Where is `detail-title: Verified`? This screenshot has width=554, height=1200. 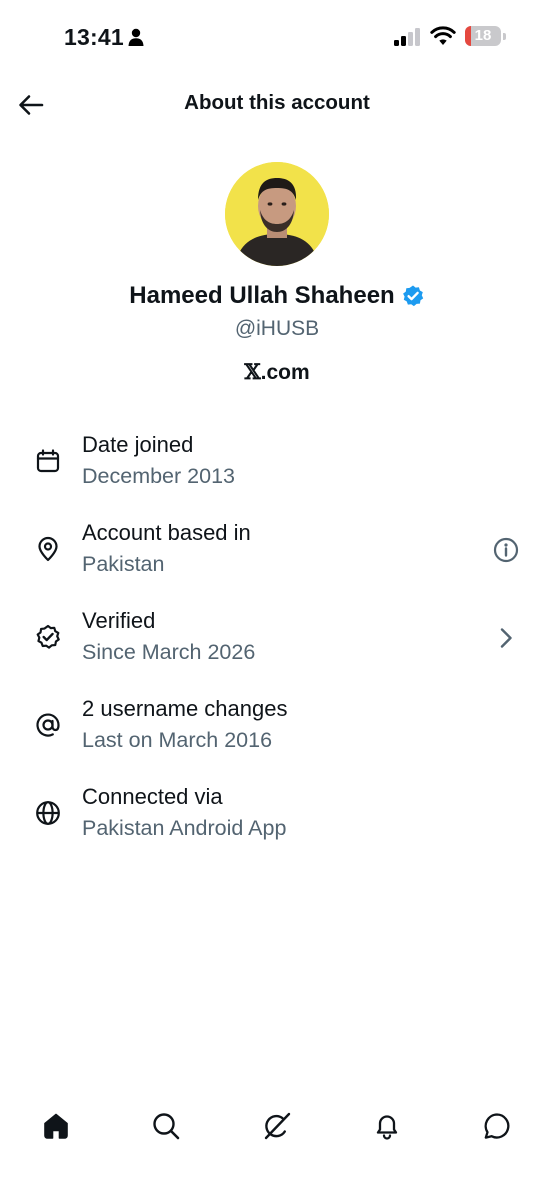
detail-title: Verified is located at coordinates (119, 620).